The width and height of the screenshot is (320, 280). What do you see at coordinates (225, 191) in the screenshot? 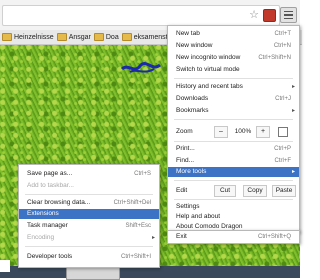
I see `cut-button: Cut` at bounding box center [225, 191].